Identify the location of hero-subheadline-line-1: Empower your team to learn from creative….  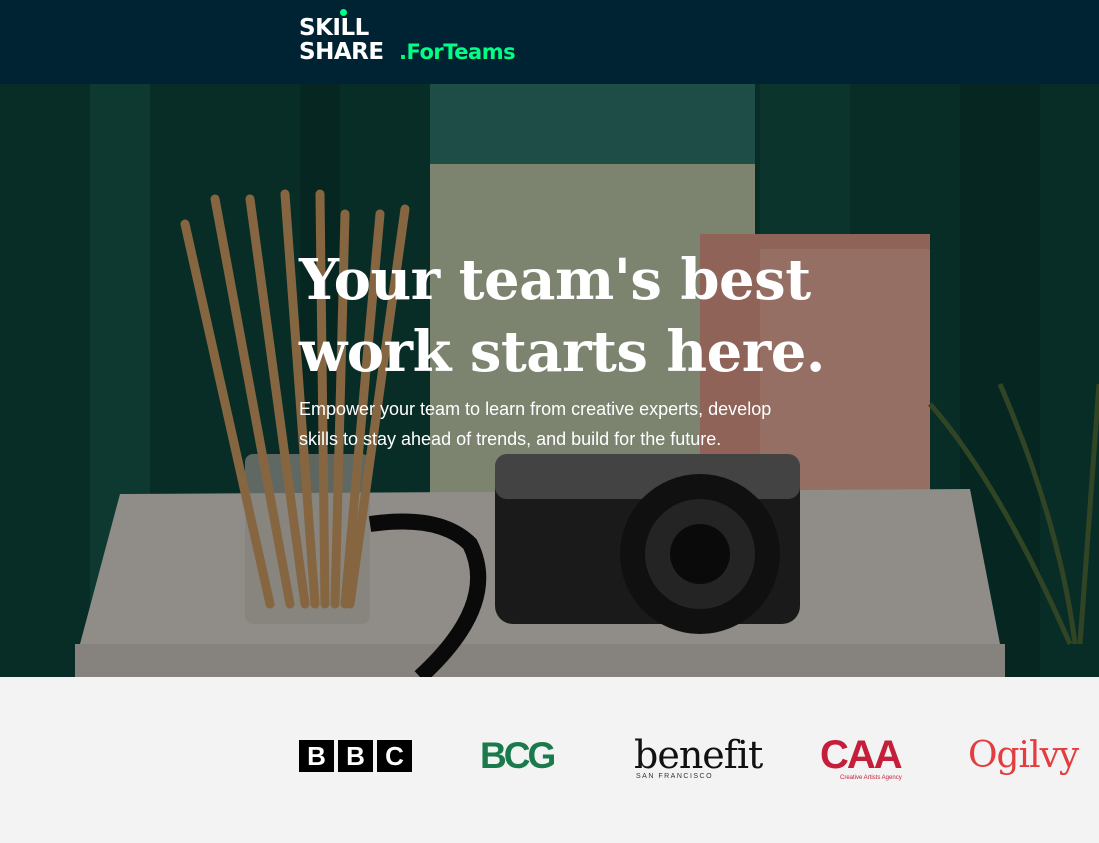
(535, 409).